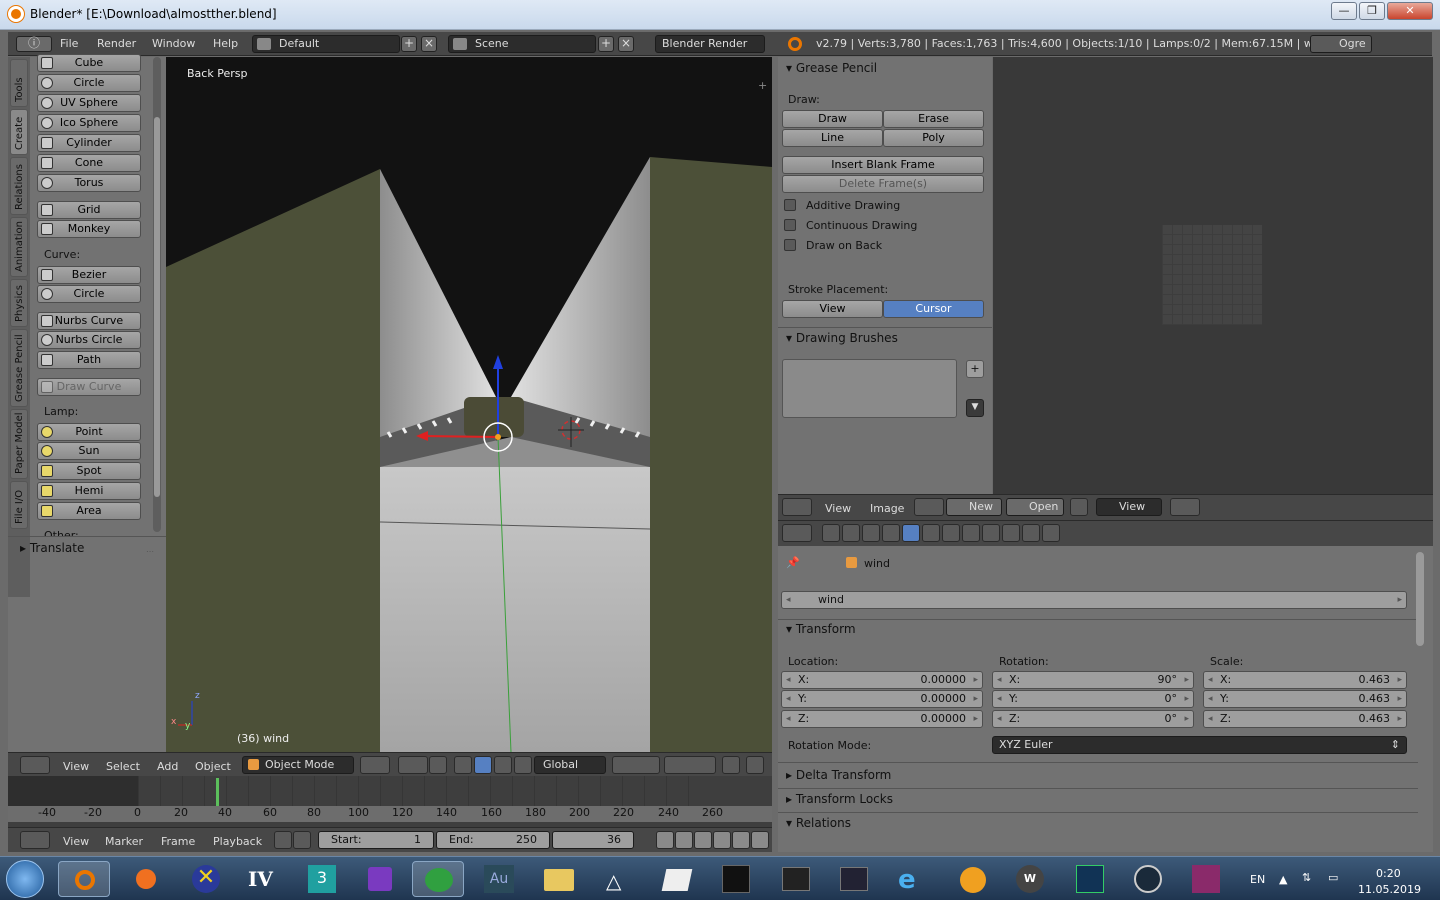 Image resolution: width=1440 pixels, height=900 pixels. What do you see at coordinates (951, 533) in the screenshot?
I see `modifiers-tab-icon` at bounding box center [951, 533].